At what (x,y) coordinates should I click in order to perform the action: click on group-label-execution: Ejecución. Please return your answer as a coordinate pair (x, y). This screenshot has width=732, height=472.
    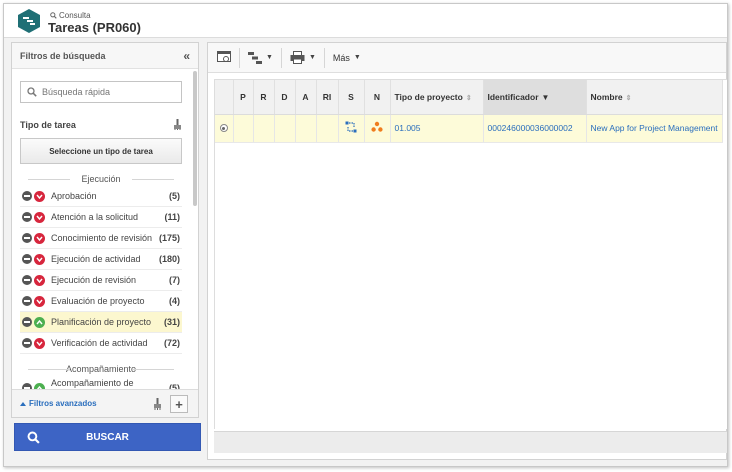
    Looking at the image, I should click on (101, 179).